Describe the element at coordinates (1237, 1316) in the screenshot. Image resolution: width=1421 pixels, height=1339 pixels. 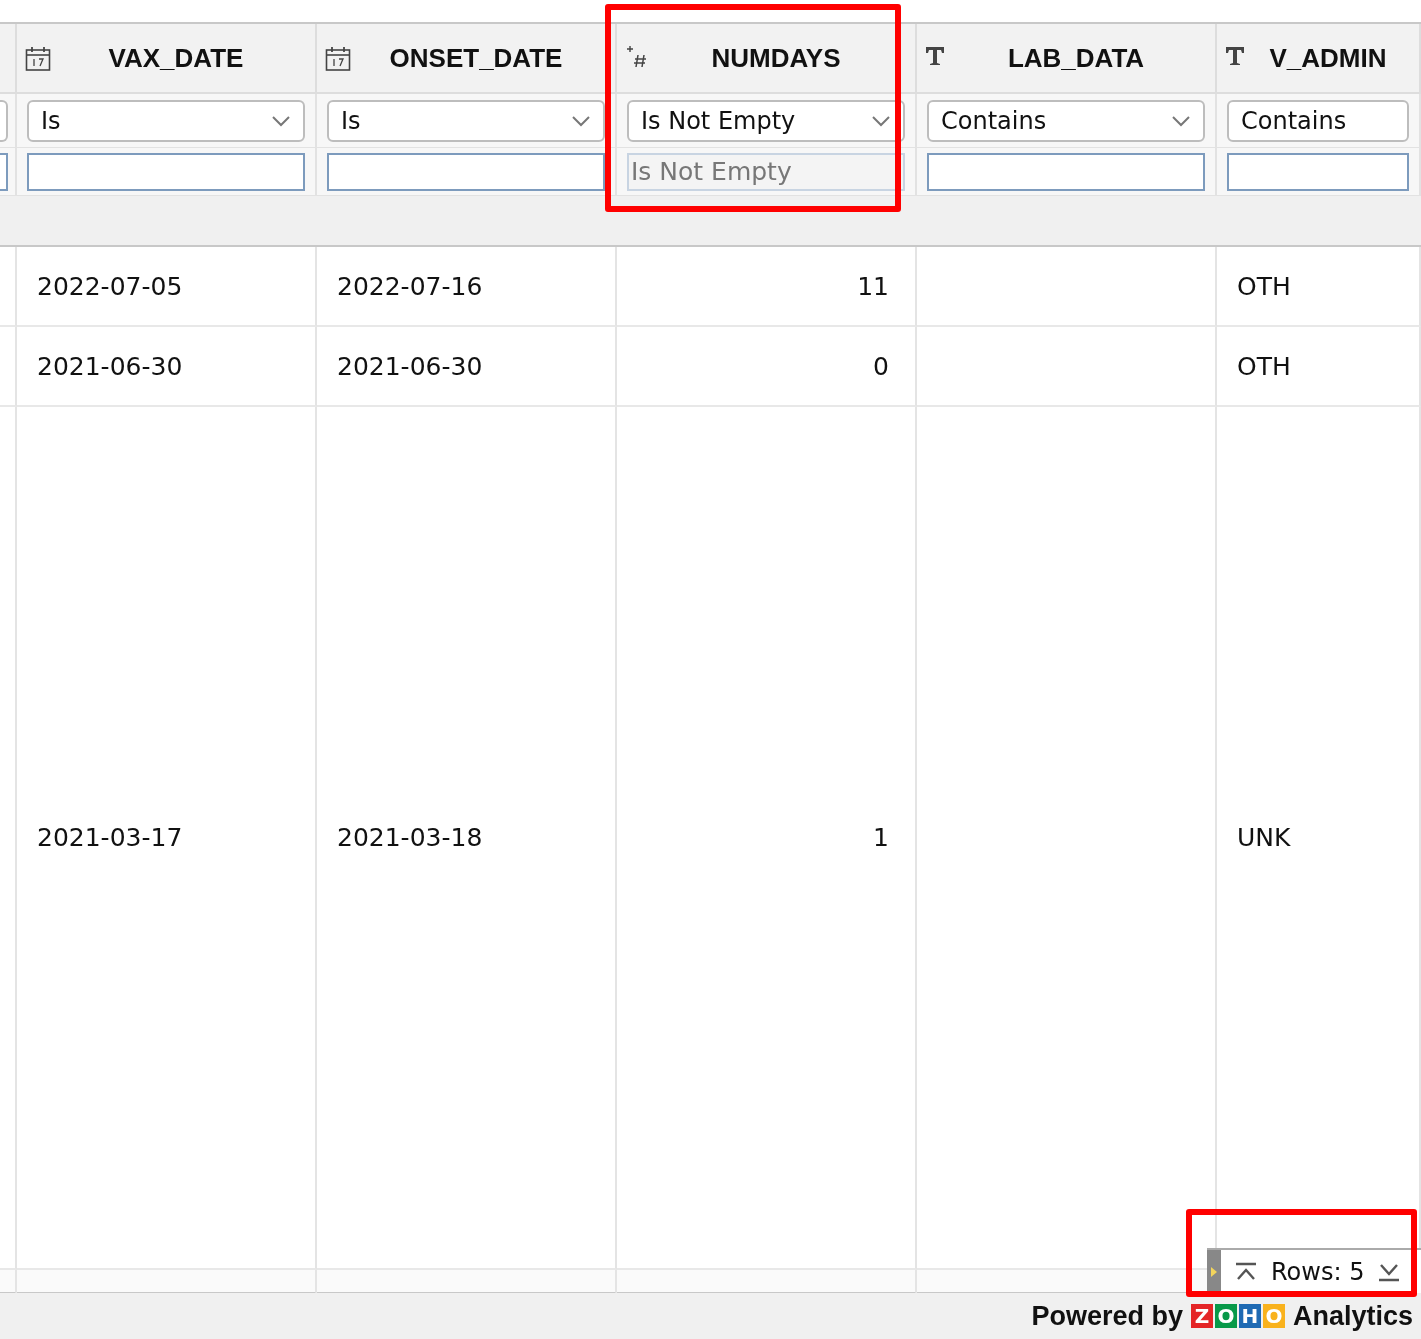
I see `logo-tiles: Z O H O` at that location.